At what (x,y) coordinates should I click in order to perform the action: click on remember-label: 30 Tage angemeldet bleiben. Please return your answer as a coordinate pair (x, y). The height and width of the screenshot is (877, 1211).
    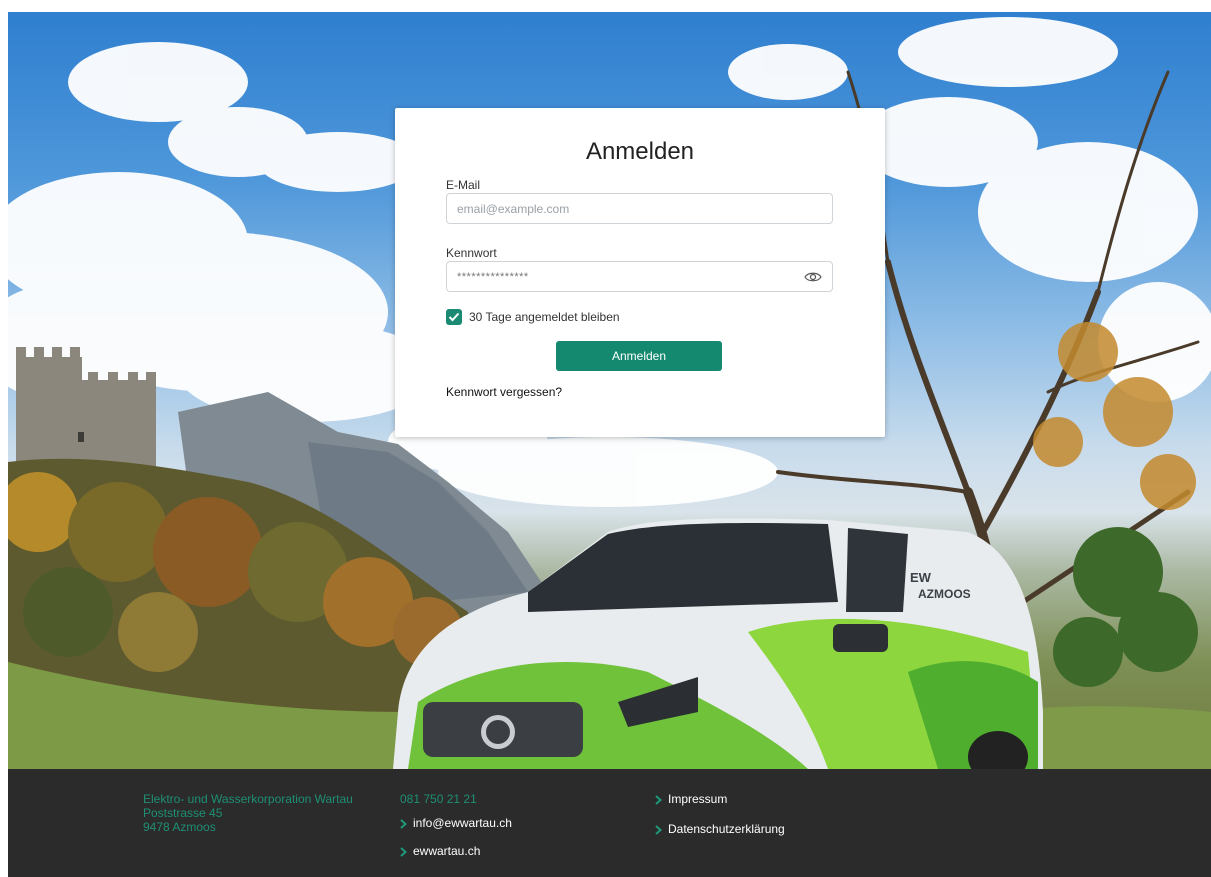
    Looking at the image, I should click on (544, 317).